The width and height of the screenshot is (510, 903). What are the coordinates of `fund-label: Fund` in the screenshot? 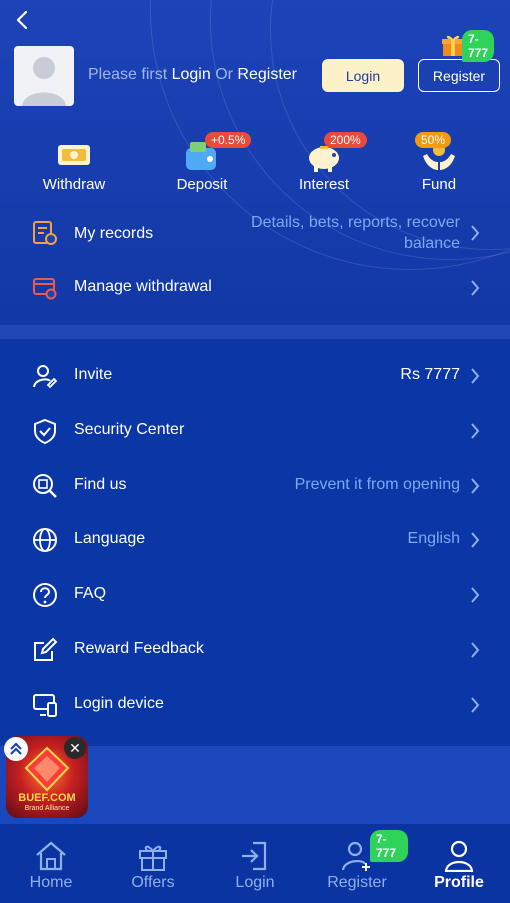 It's located at (439, 184).